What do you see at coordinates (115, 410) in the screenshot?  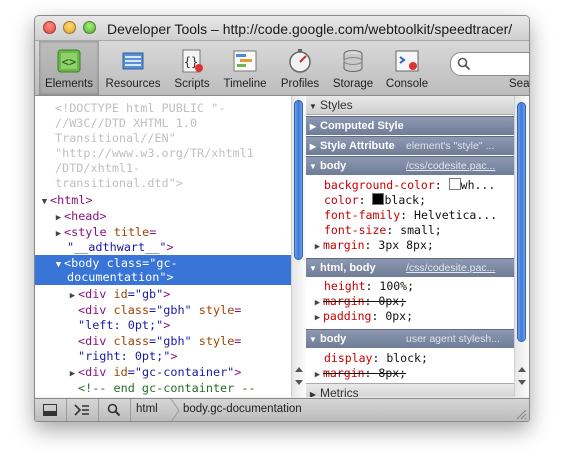 I see `inspect-element-button` at bounding box center [115, 410].